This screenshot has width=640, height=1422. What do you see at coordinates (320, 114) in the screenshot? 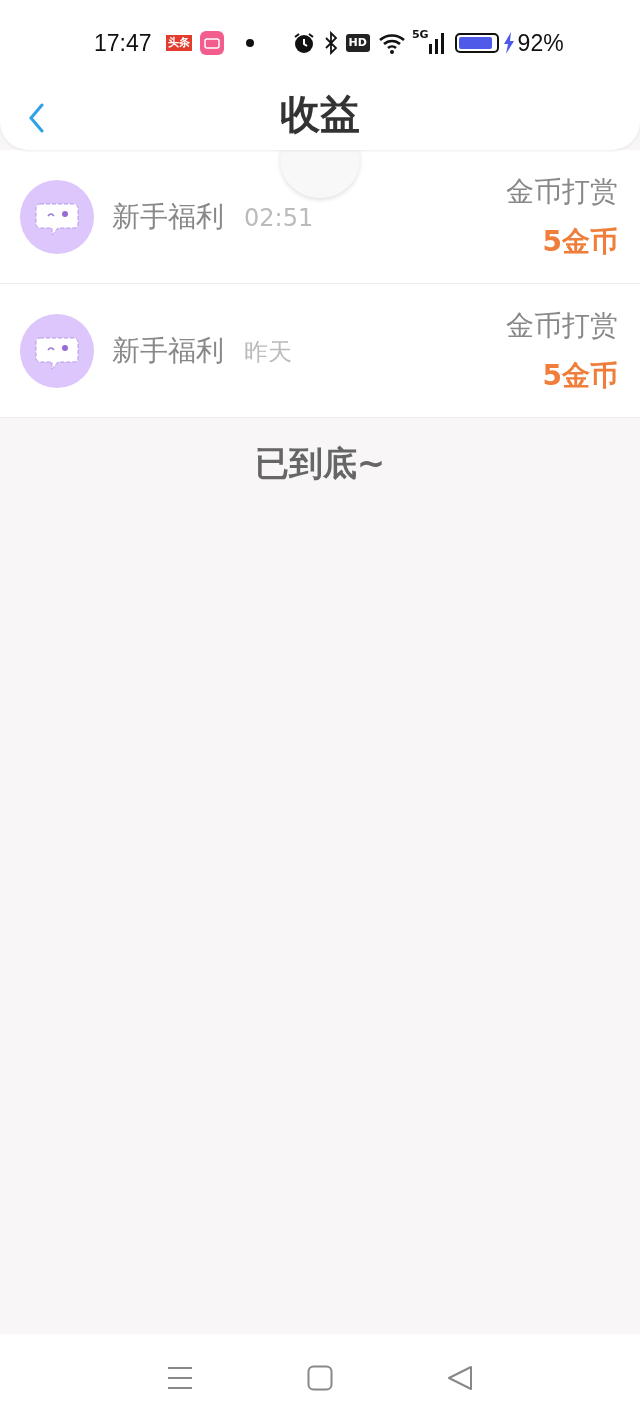
I see `page-title: 收益` at bounding box center [320, 114].